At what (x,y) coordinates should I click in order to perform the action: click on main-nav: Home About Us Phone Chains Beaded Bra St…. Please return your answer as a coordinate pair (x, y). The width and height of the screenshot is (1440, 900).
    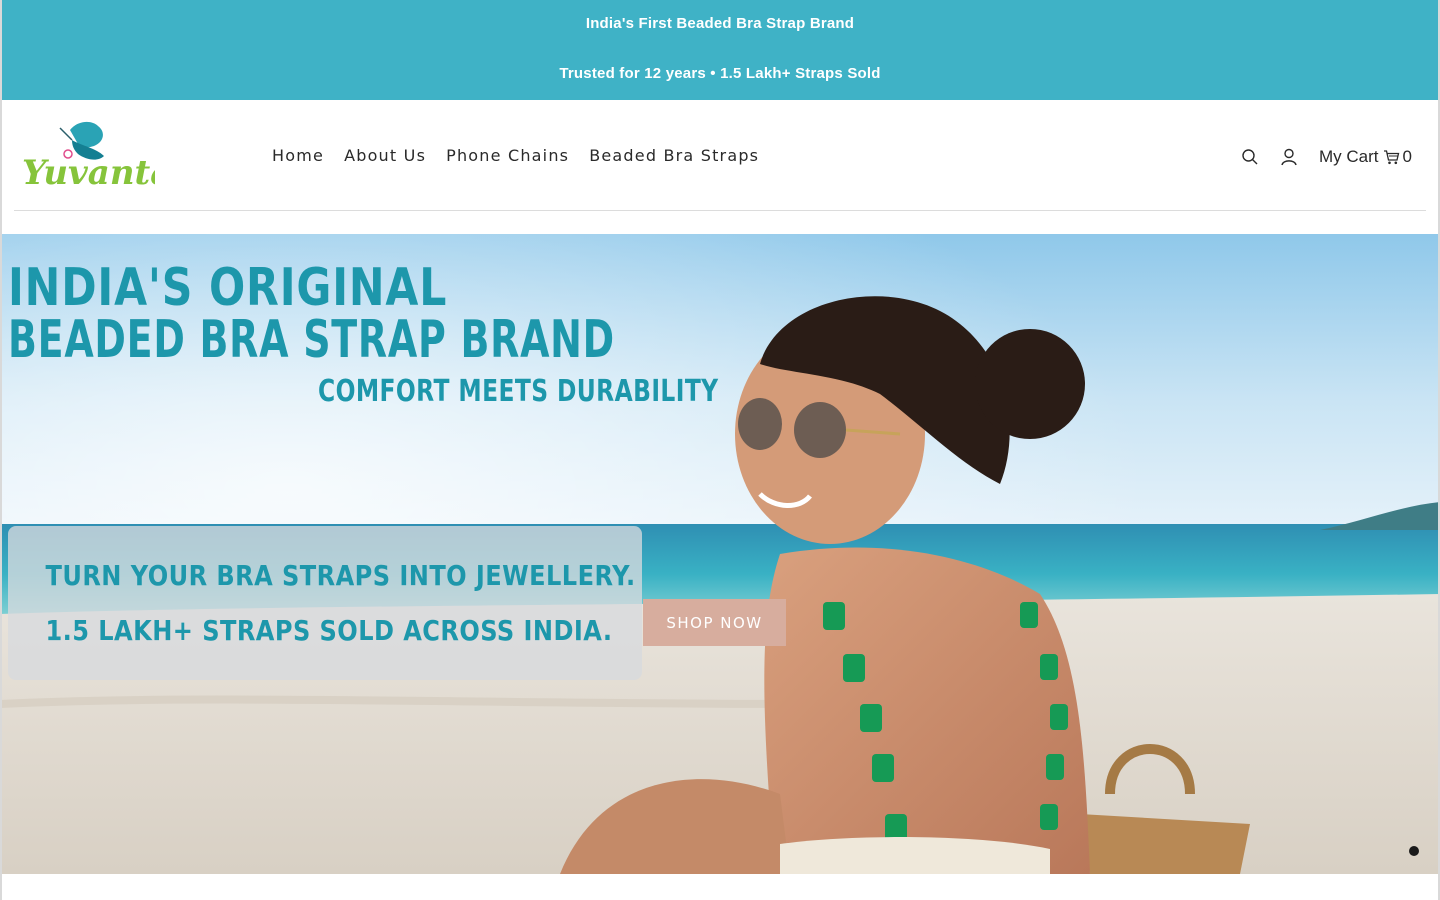
    Looking at the image, I should click on (515, 155).